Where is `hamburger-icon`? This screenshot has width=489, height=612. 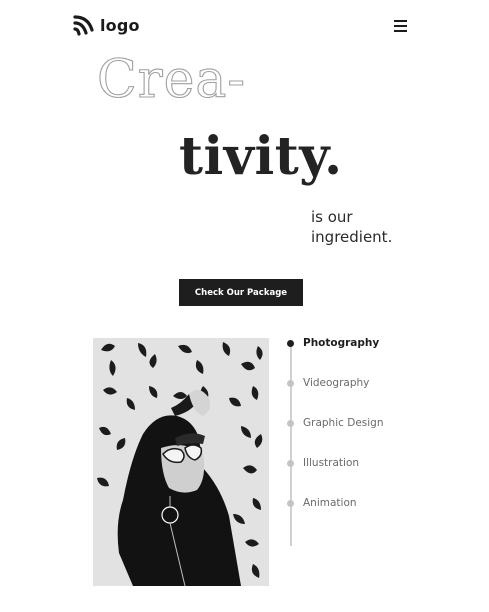 hamburger-icon is located at coordinates (400, 26).